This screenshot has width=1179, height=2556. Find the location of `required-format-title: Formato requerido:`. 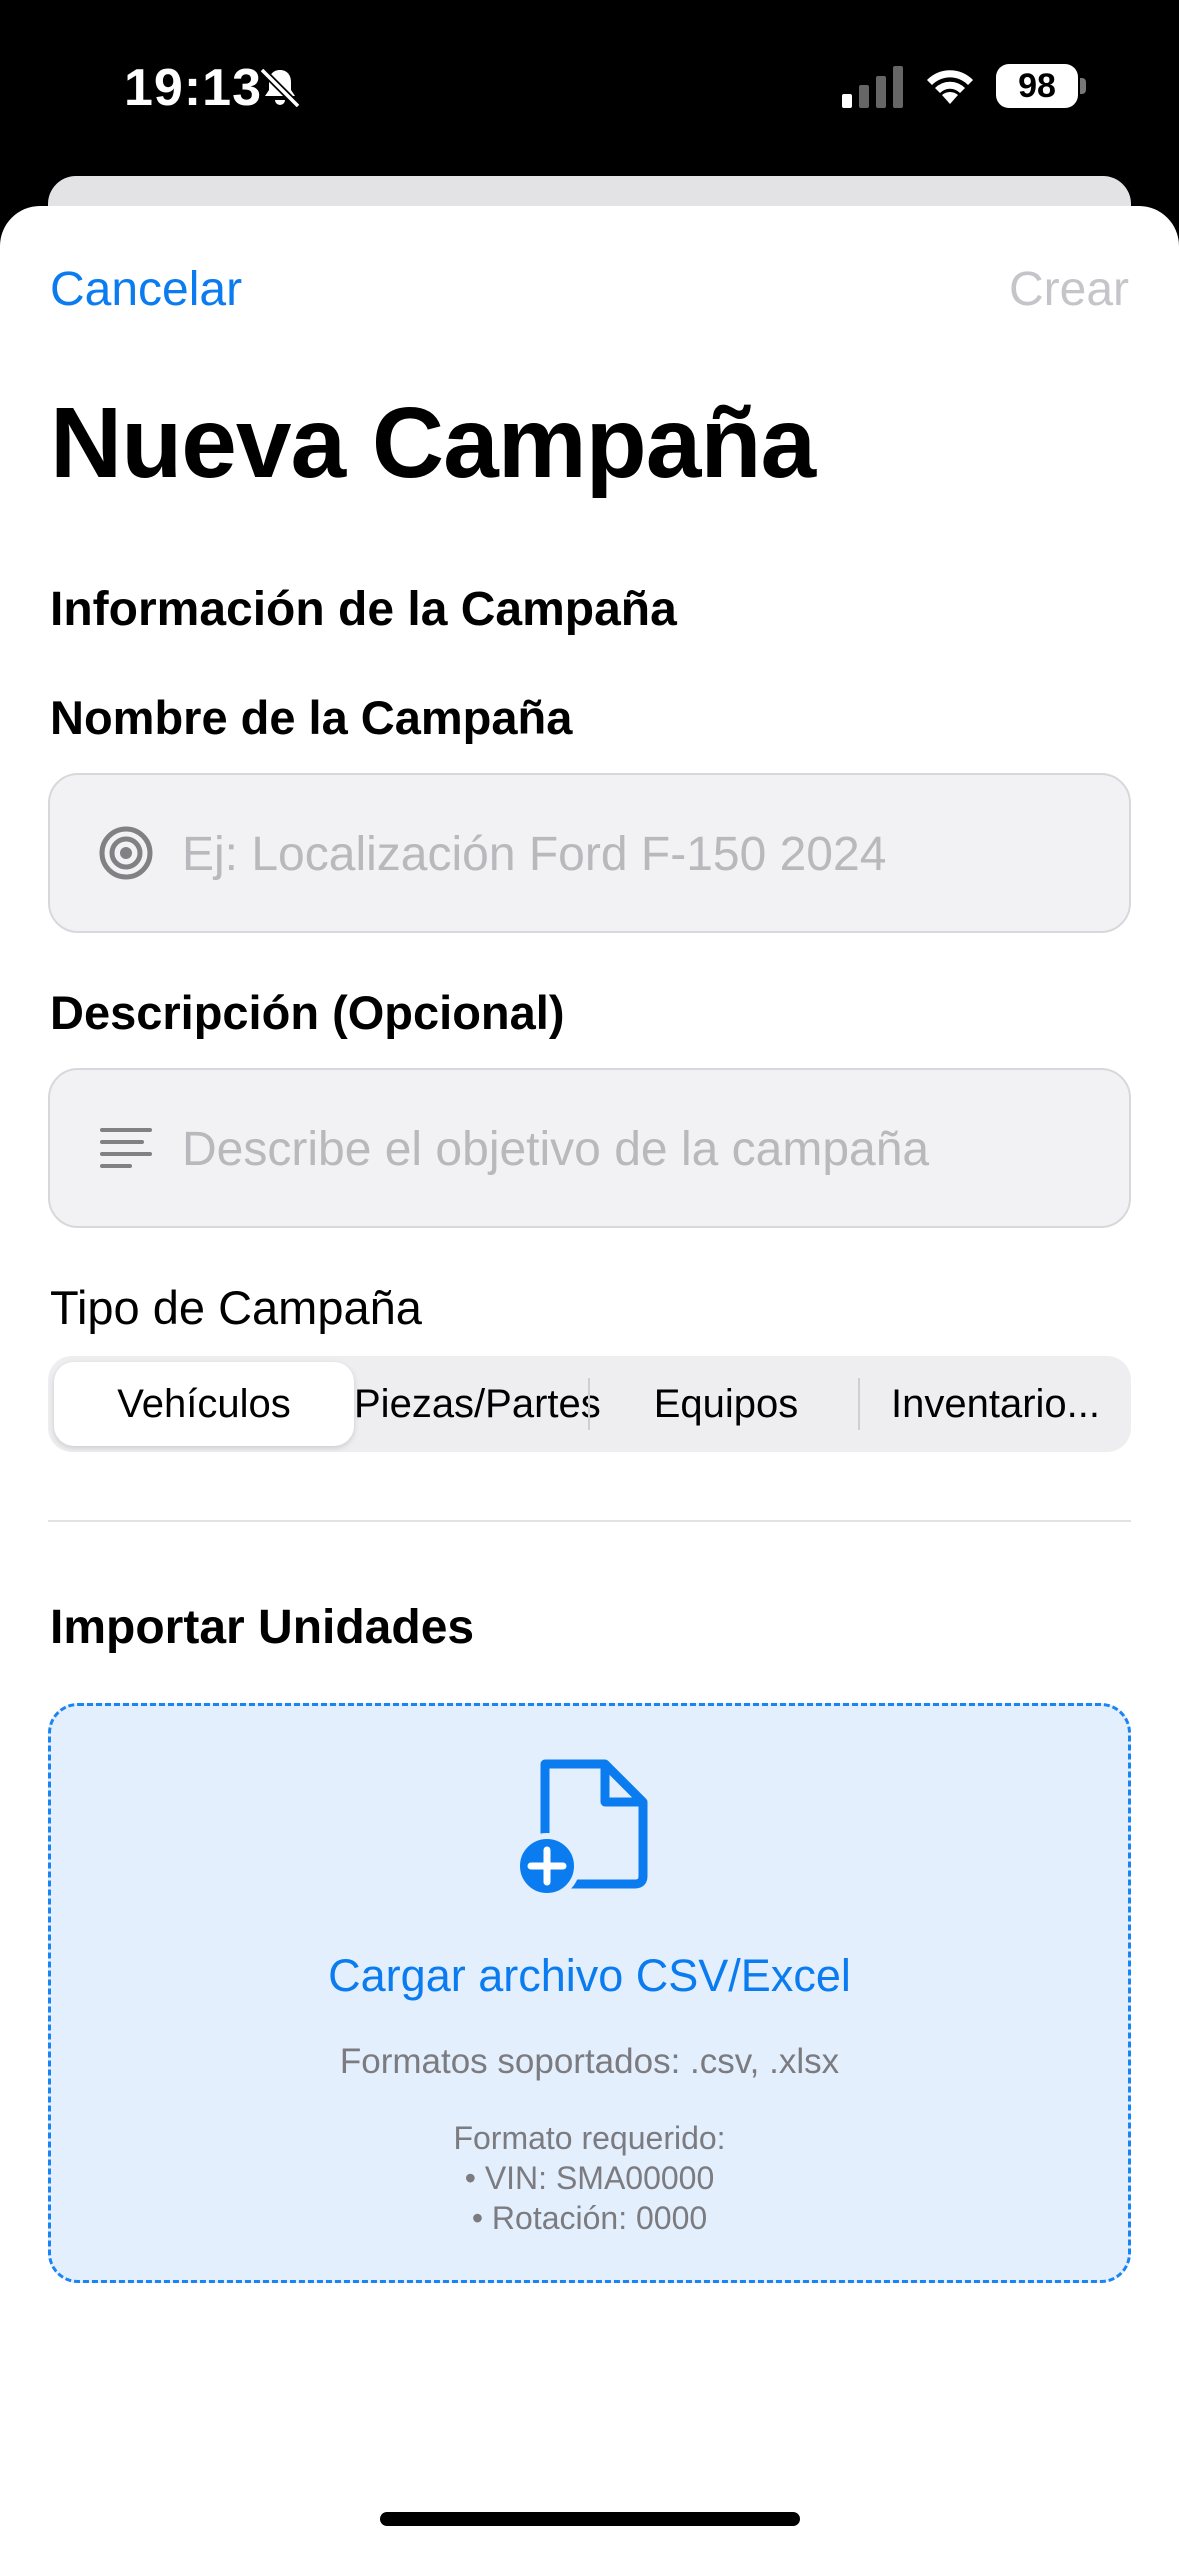

required-format-title: Formato requerido: is located at coordinates (589, 2138).